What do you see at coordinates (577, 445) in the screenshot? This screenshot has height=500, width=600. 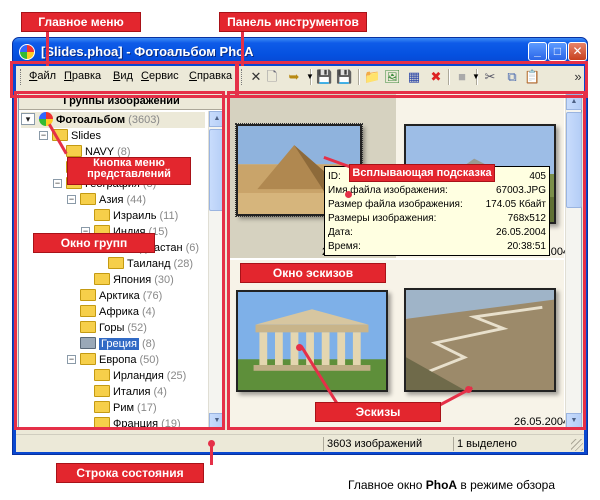 I see `resize-grip-icon` at bounding box center [577, 445].